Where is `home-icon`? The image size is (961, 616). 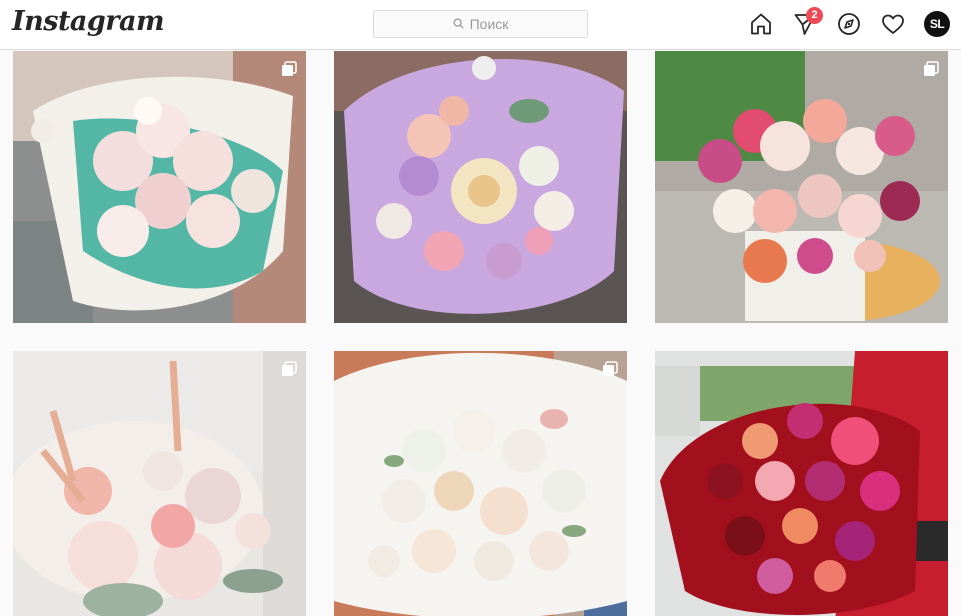
home-icon is located at coordinates (761, 24).